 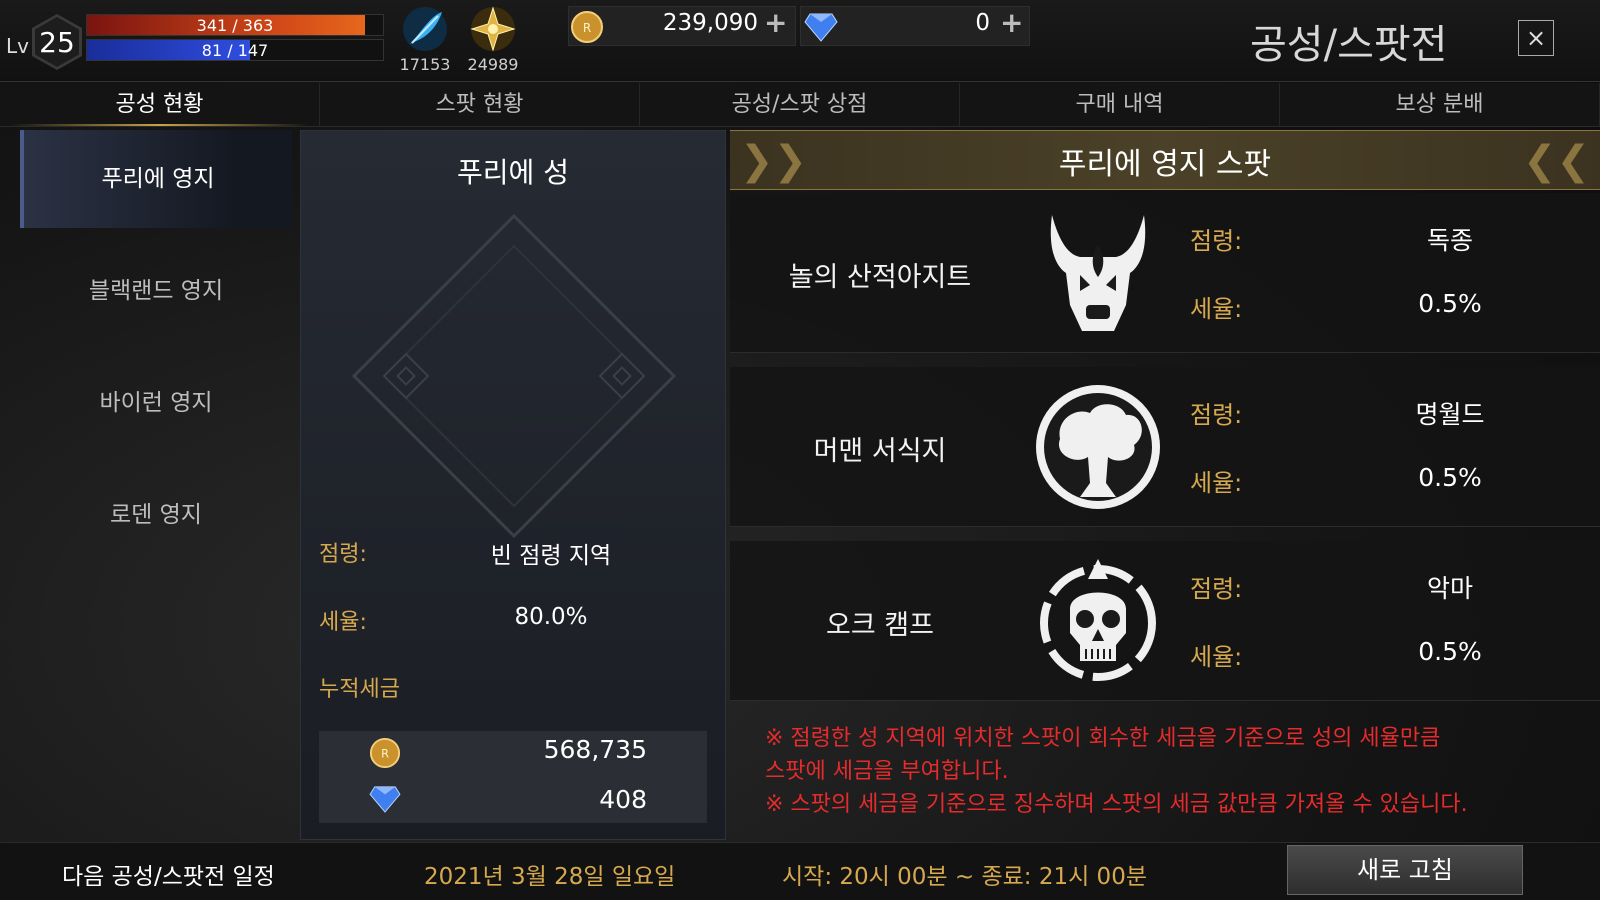 What do you see at coordinates (964, 877) in the screenshot?
I see `schedule-time: 시작: 20시 00분 ~ 종료: 21시 00분` at bounding box center [964, 877].